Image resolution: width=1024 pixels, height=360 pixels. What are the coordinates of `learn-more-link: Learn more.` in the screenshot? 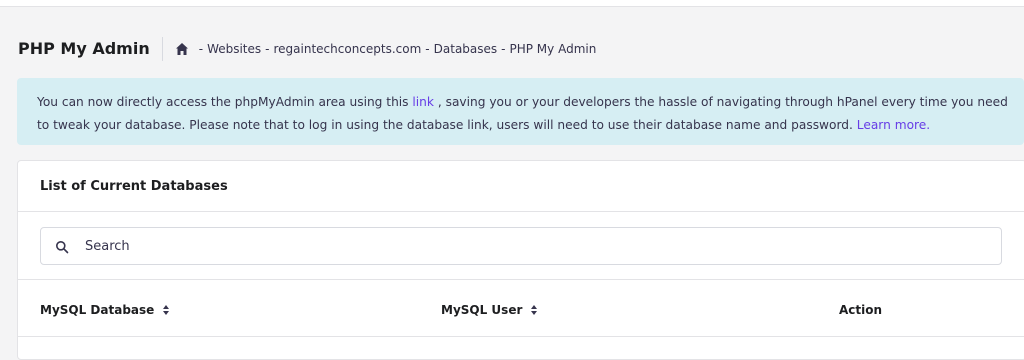 It's located at (893, 125).